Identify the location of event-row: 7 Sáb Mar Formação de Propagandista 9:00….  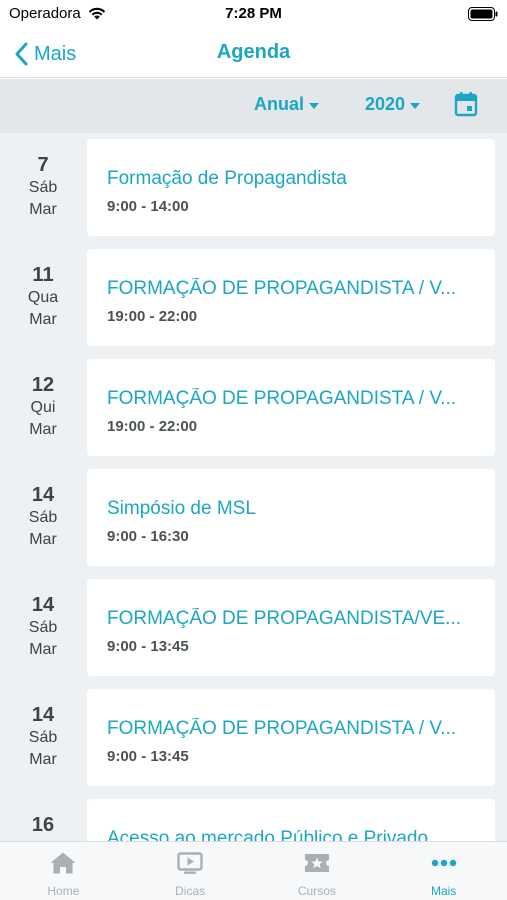
(253, 188).